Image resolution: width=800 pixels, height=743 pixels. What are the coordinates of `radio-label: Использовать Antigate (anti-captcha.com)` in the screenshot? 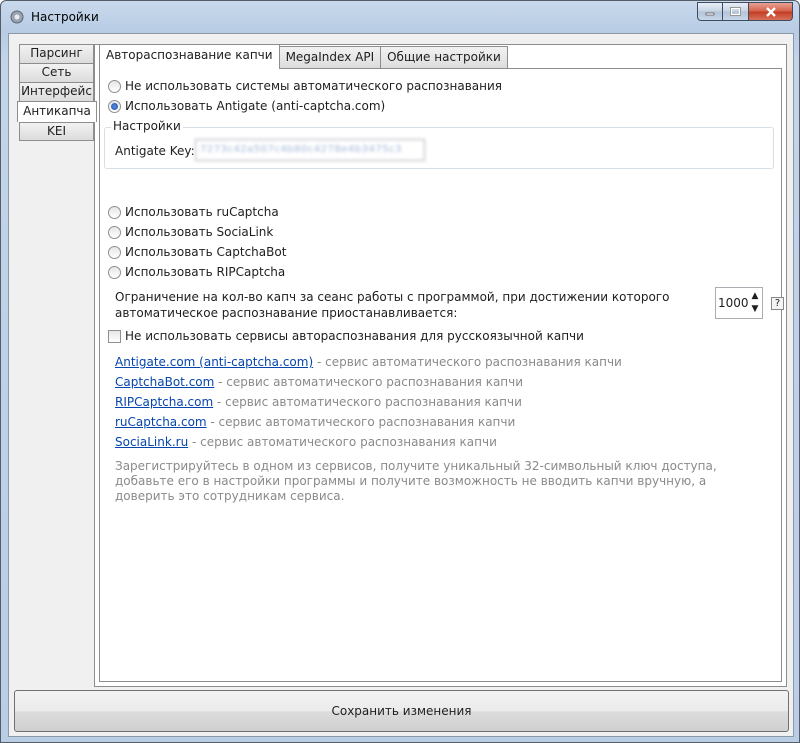 It's located at (255, 106).